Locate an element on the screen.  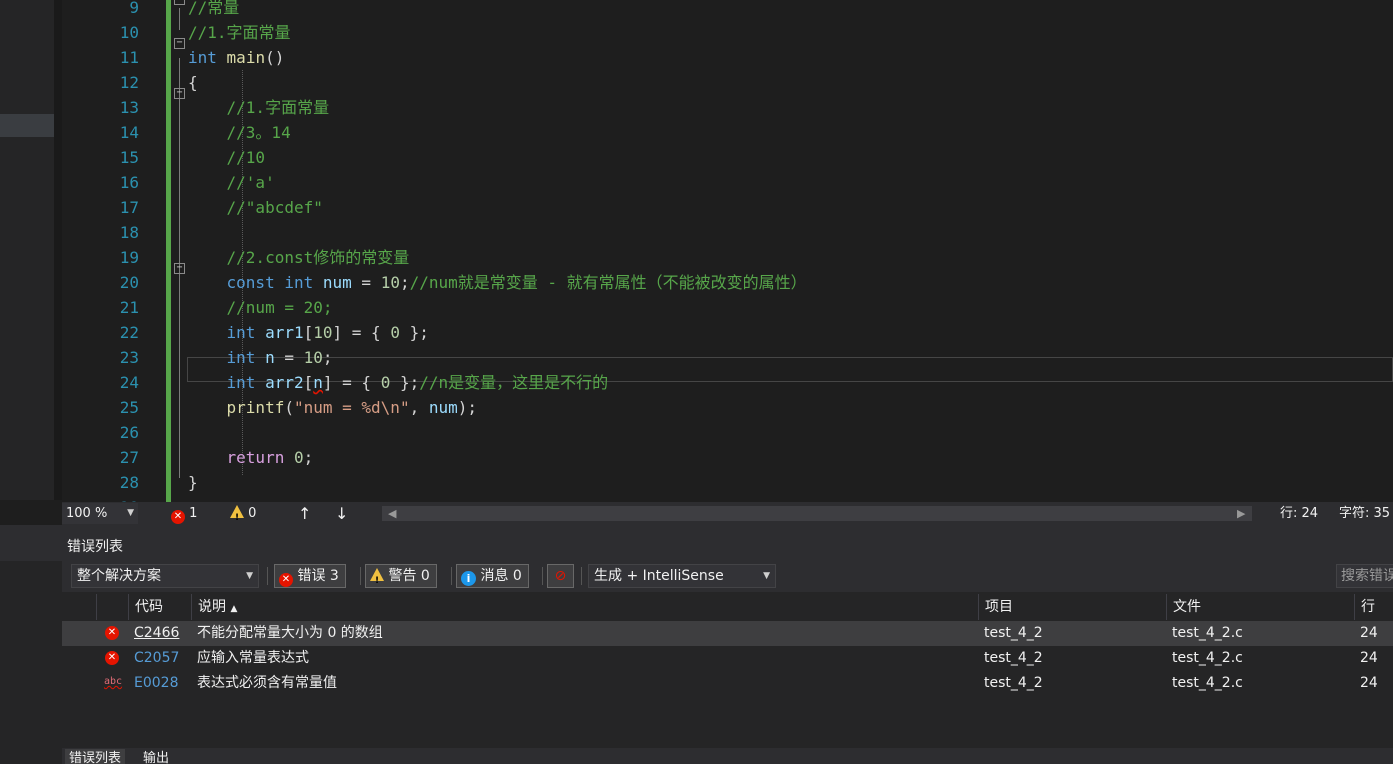
code-text: int arr1[10] = { 0 }; is located at coordinates (308, 332).